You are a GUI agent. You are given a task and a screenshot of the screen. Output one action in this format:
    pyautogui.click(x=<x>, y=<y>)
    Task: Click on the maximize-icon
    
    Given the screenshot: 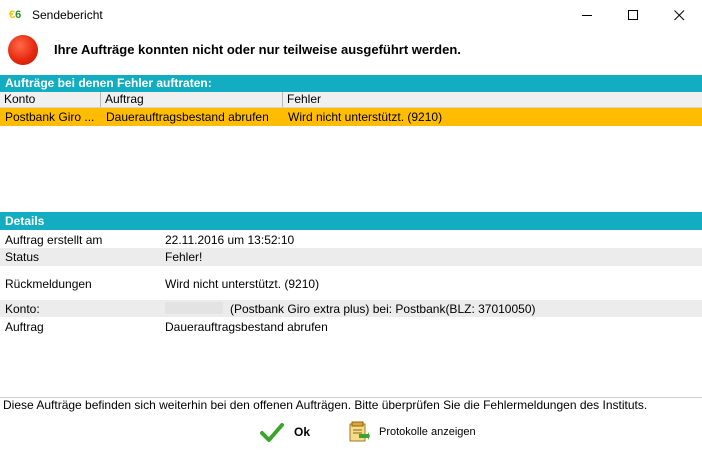 What is the action you would take?
    pyautogui.click(x=632, y=14)
    